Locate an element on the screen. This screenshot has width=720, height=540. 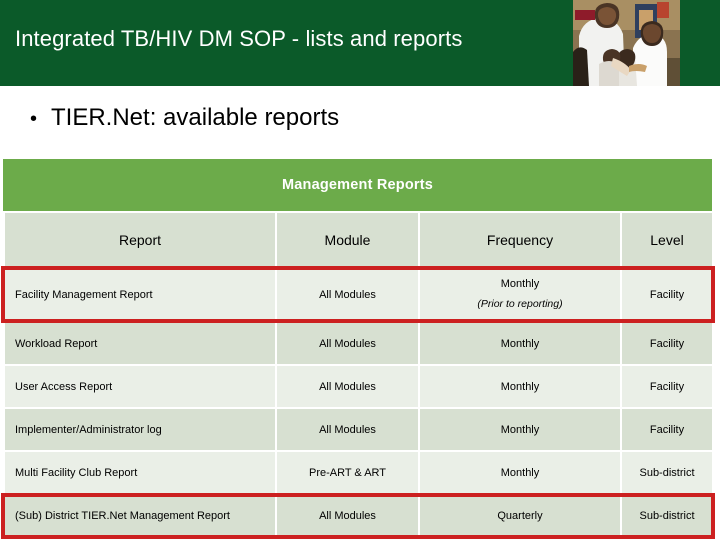
list-item: • TIER.Net: available reports is located at coordinates (184, 118).